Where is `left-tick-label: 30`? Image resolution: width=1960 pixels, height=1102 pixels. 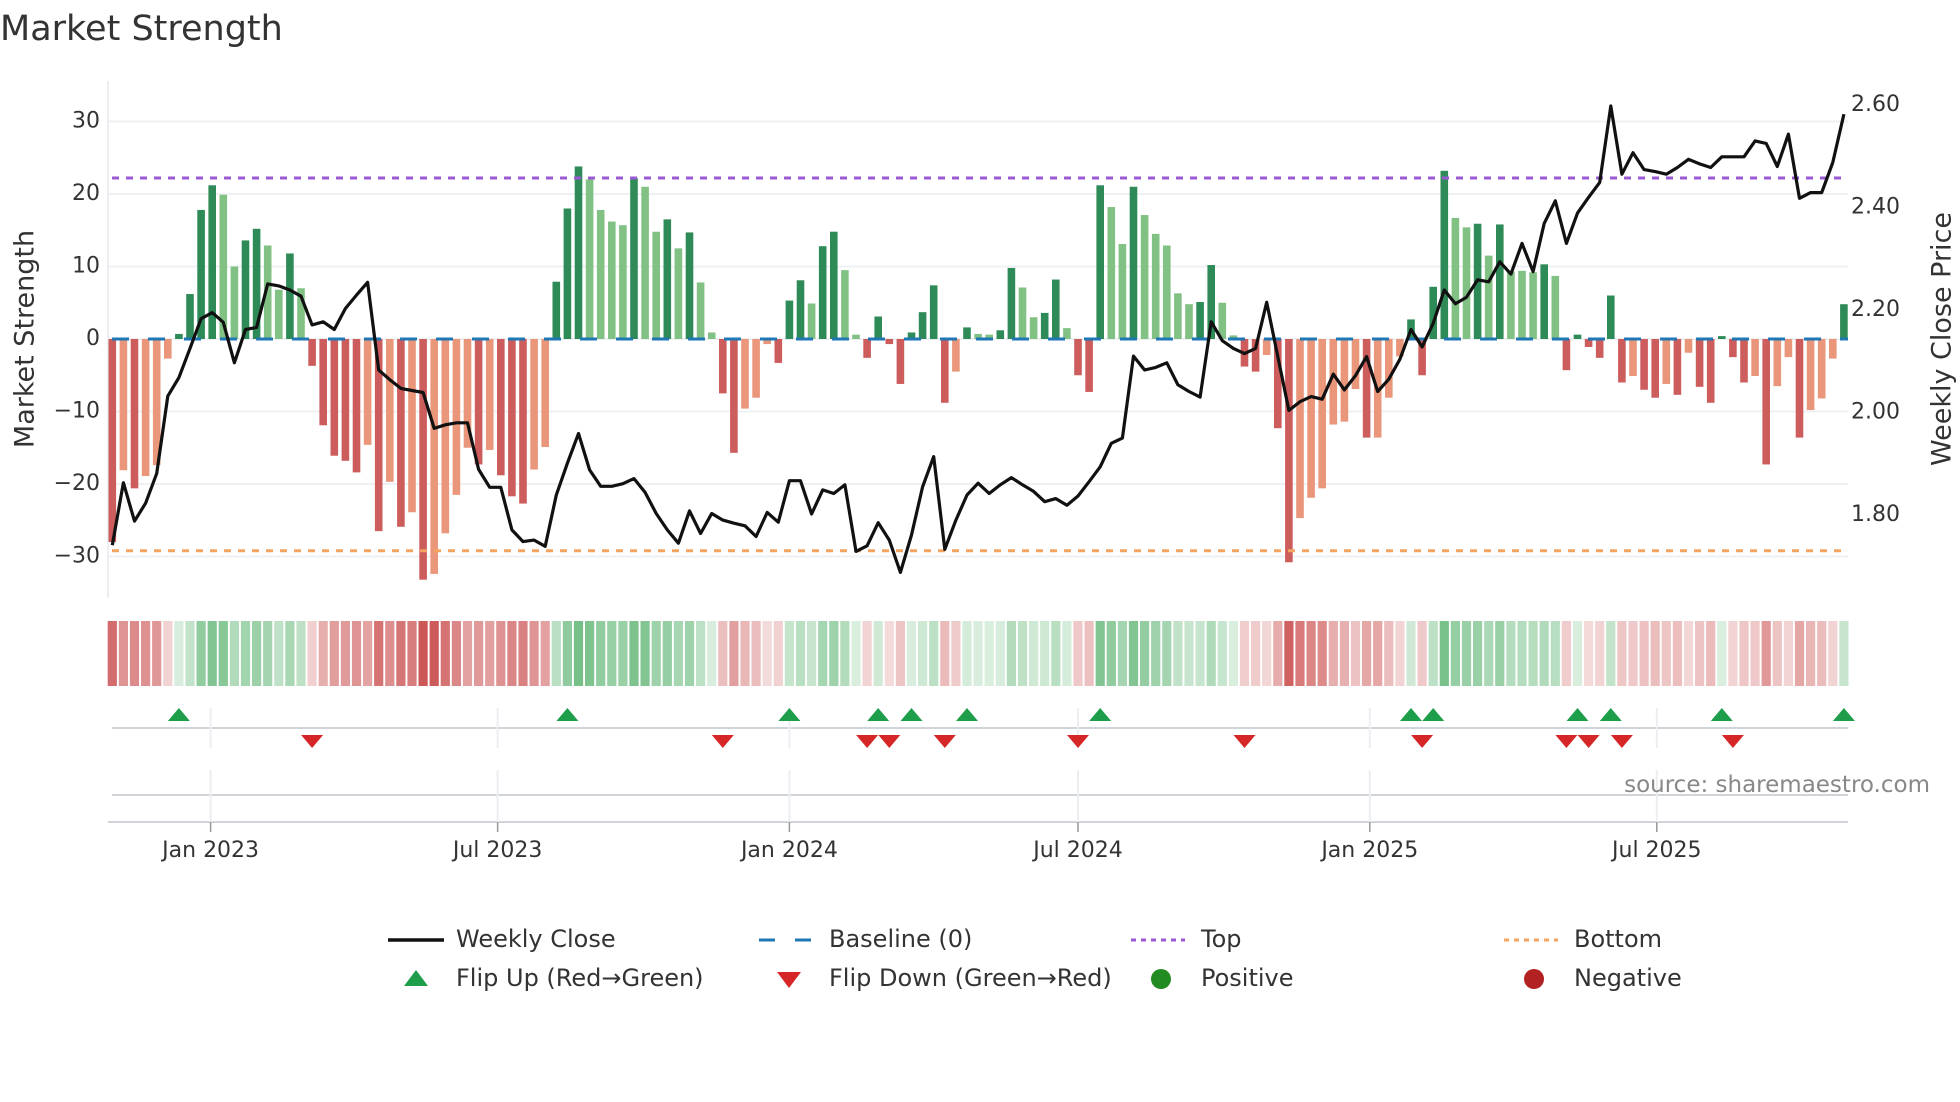
left-tick-label: 30 is located at coordinates (86, 121).